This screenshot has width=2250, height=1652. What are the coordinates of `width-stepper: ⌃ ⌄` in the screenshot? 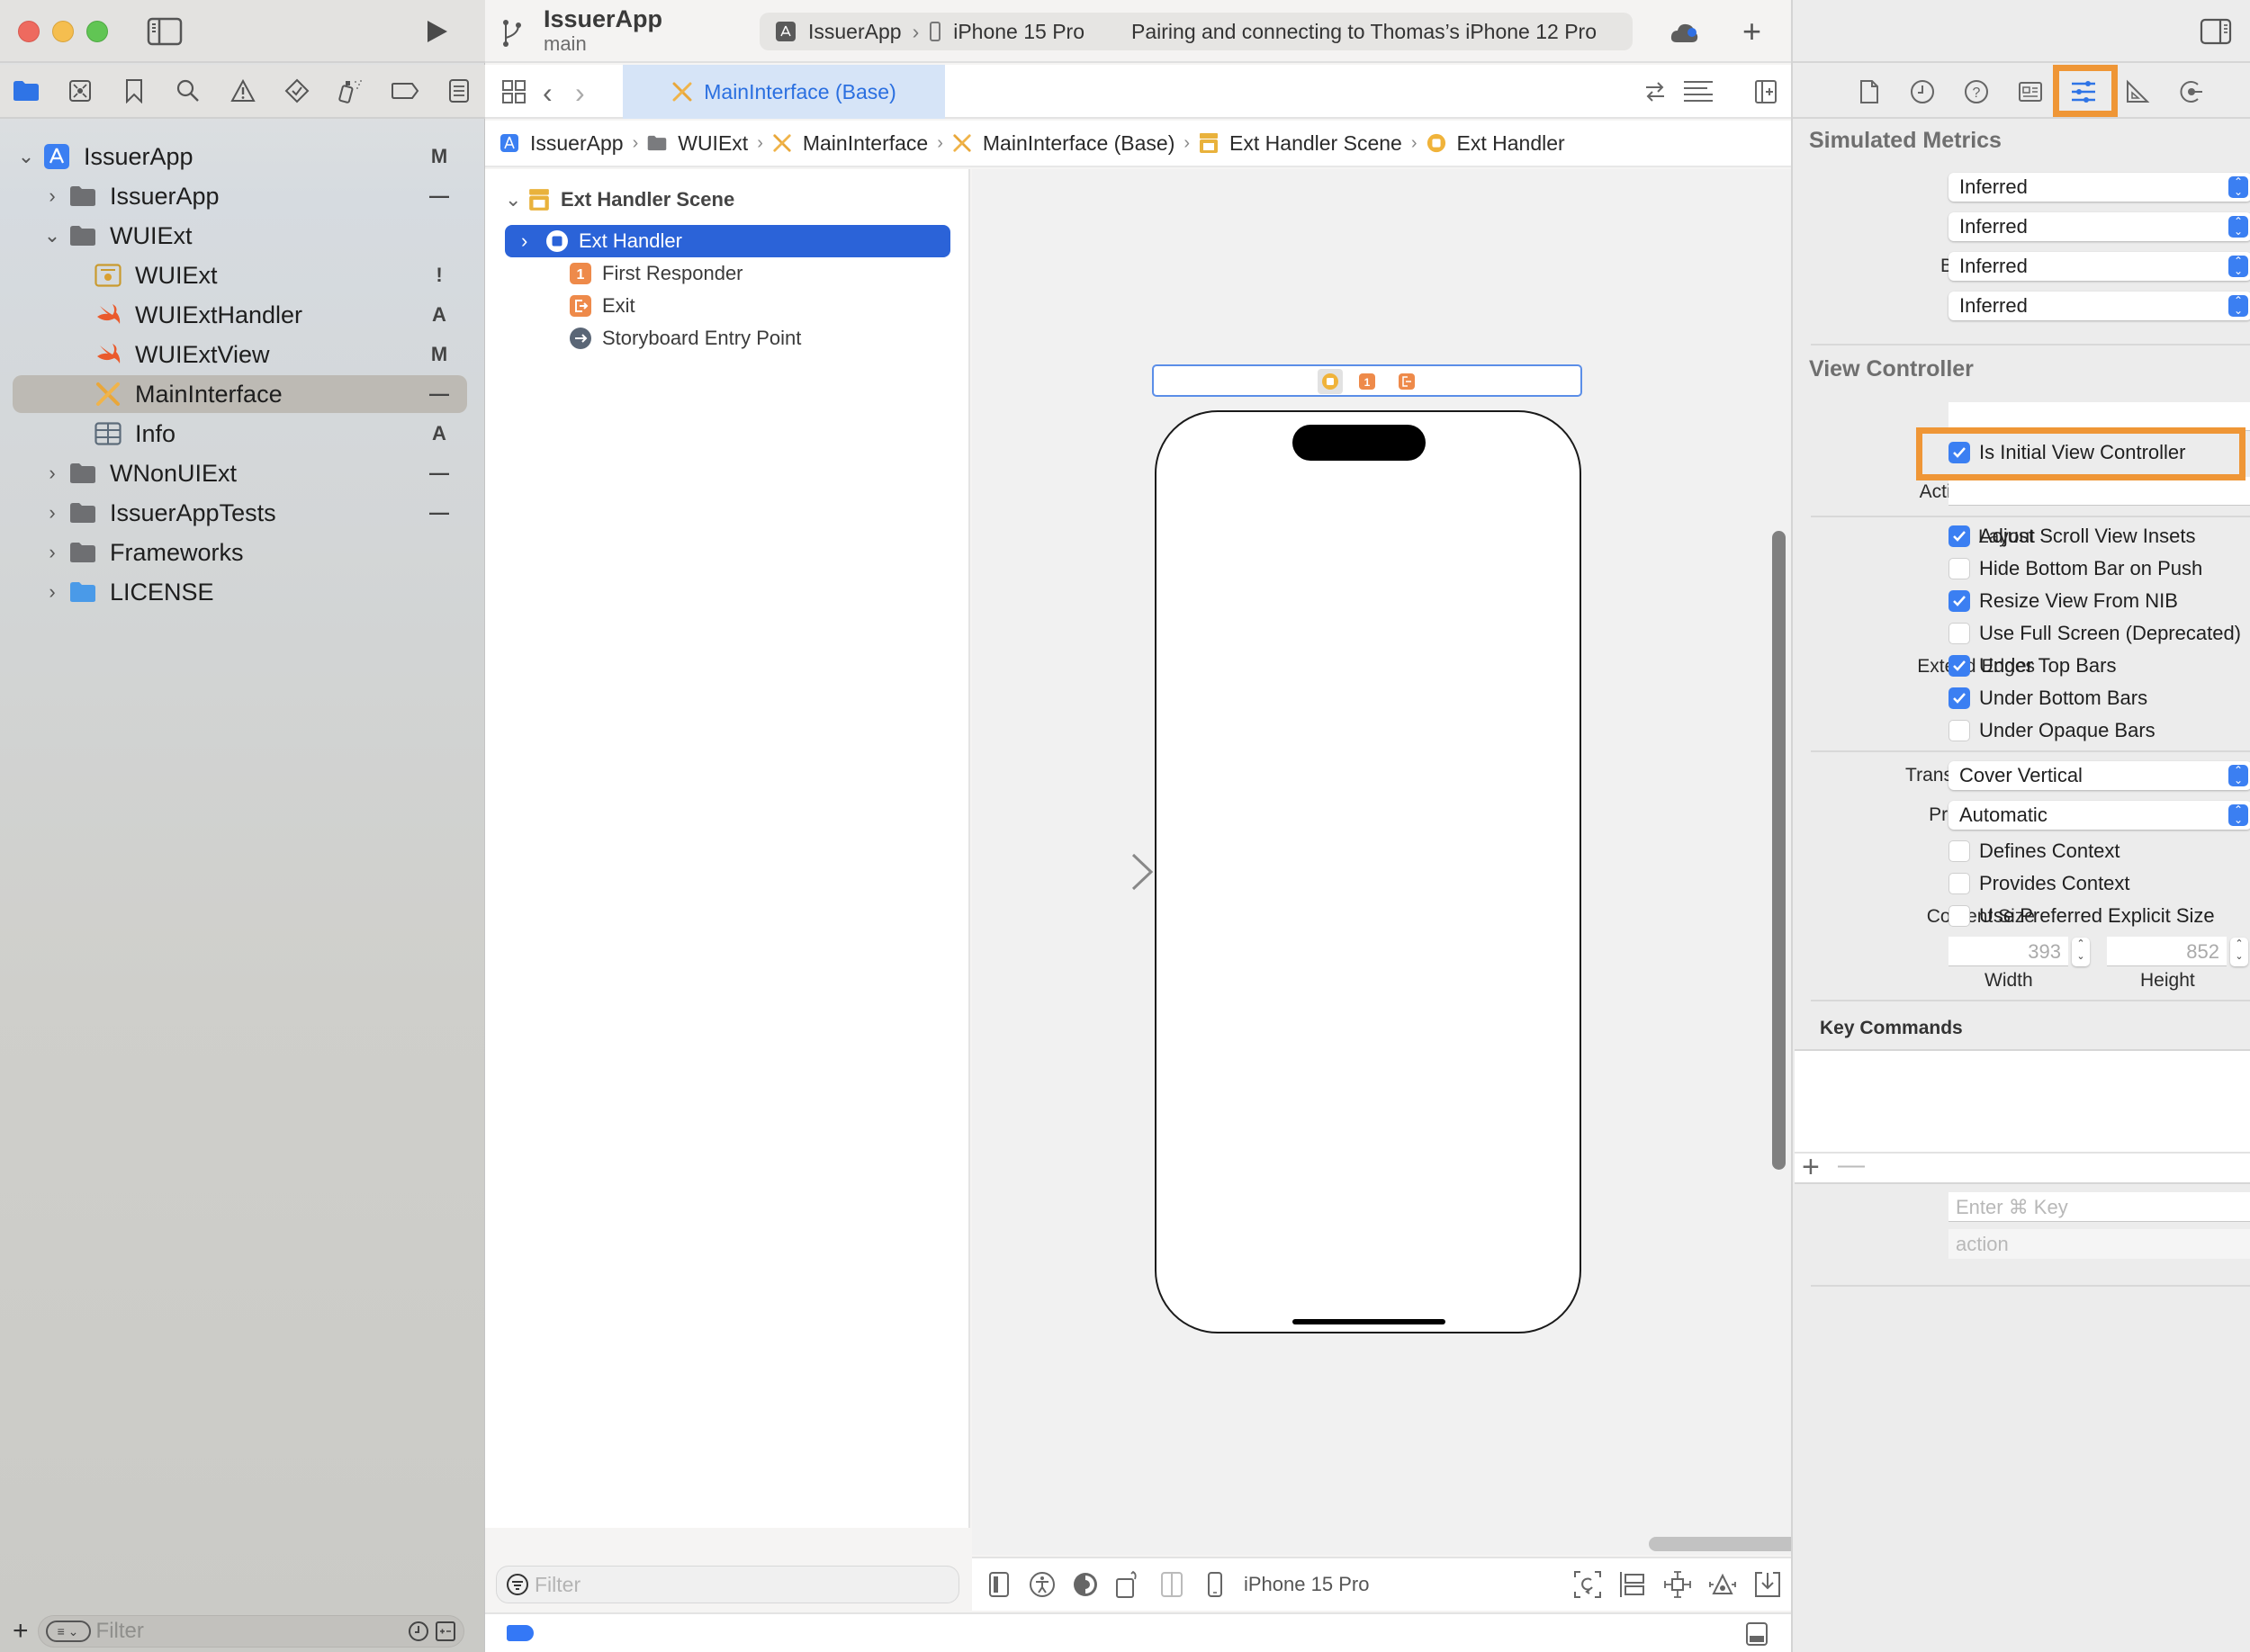 It's located at (2081, 952).